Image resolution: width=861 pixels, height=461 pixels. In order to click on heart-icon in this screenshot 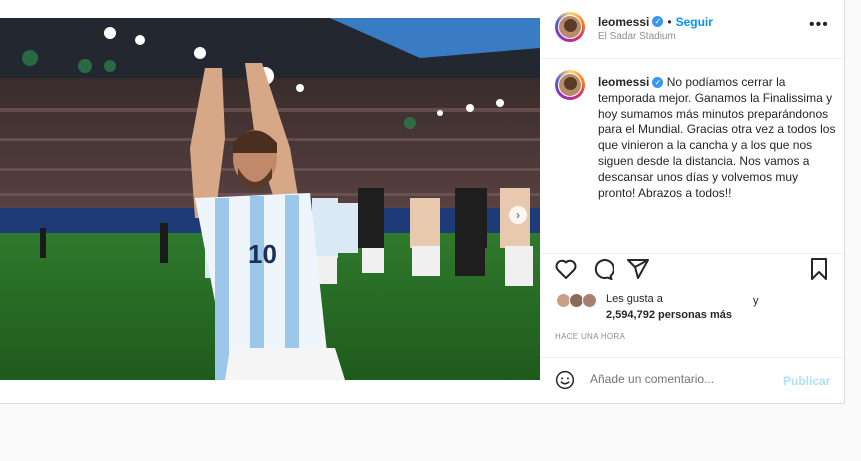, I will do `click(566, 269)`.